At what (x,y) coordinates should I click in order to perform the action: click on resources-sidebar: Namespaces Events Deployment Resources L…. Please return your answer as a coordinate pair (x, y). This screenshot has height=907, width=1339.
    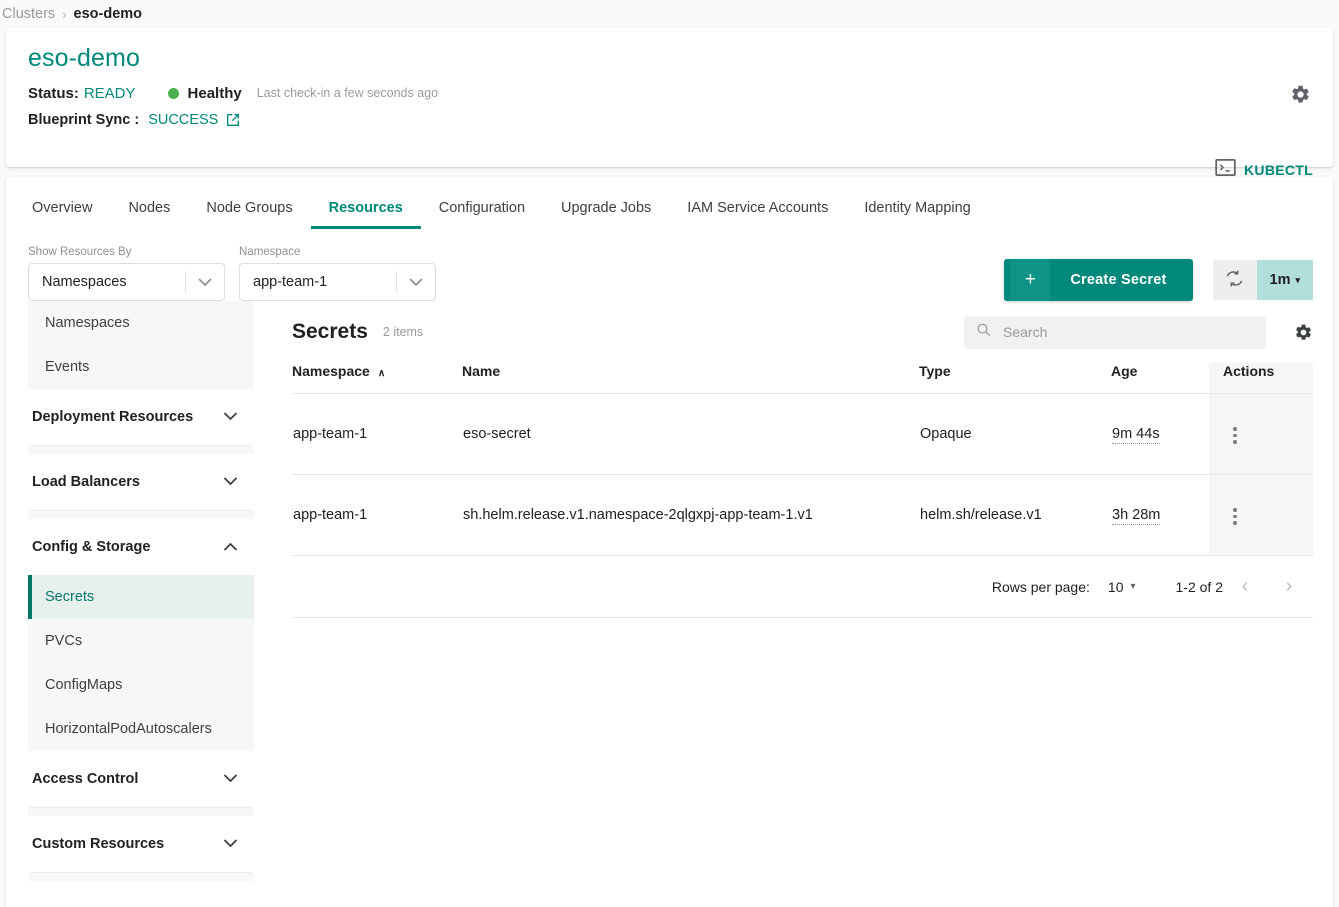
    Looking at the image, I should click on (141, 591).